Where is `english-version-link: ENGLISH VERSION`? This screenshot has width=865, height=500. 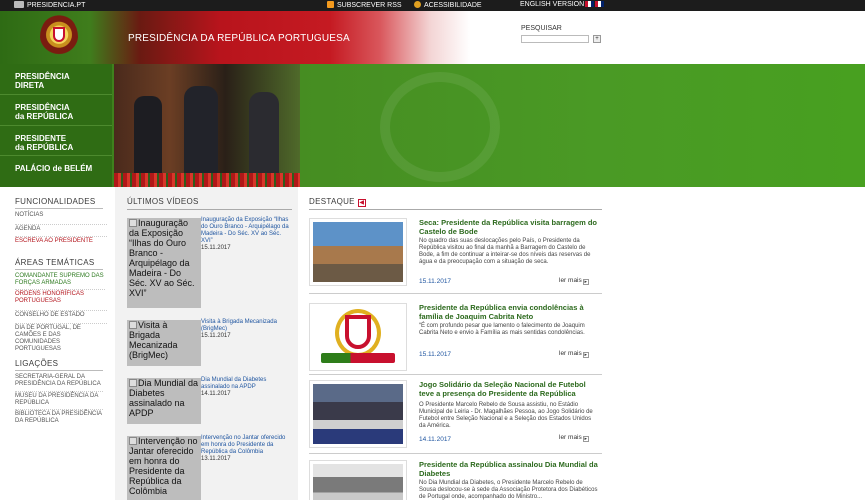 english-version-link: ENGLISH VERSION is located at coordinates (562, 4).